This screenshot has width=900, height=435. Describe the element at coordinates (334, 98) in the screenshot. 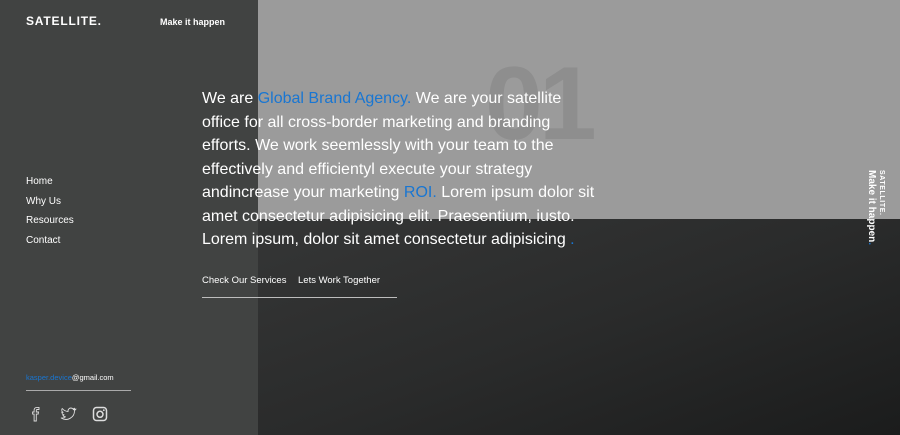

I see `hero-highlight-agency: Global Brand Agency.` at that location.